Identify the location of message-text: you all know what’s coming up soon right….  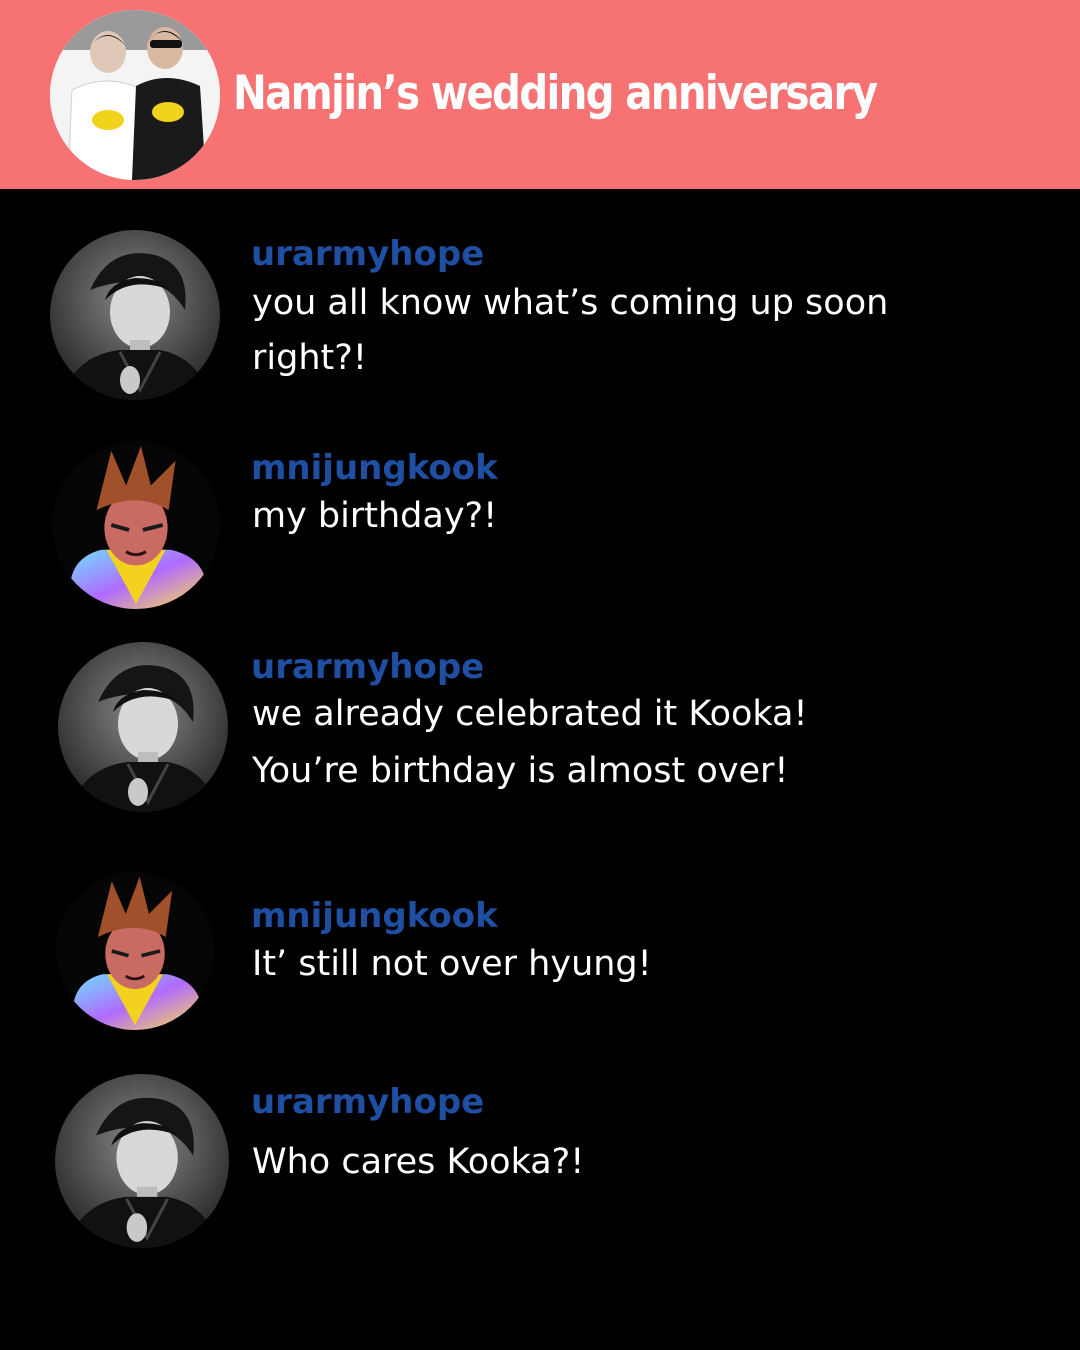
(570, 330).